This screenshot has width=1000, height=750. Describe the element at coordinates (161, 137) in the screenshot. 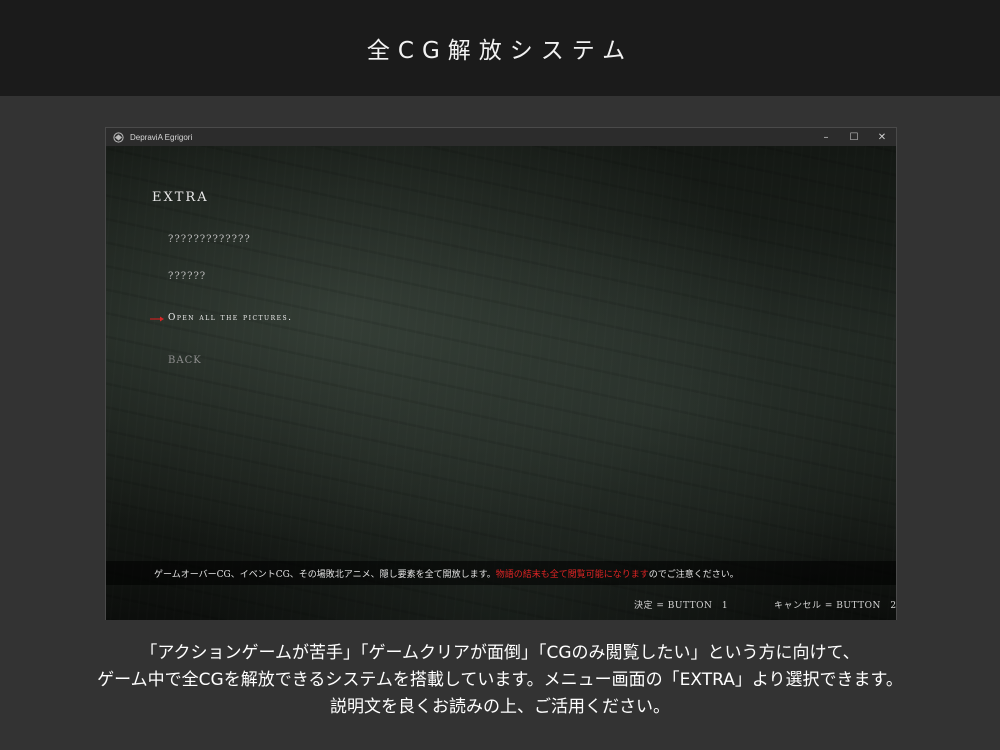

I see `window-title: DepraviA Egrigori` at that location.